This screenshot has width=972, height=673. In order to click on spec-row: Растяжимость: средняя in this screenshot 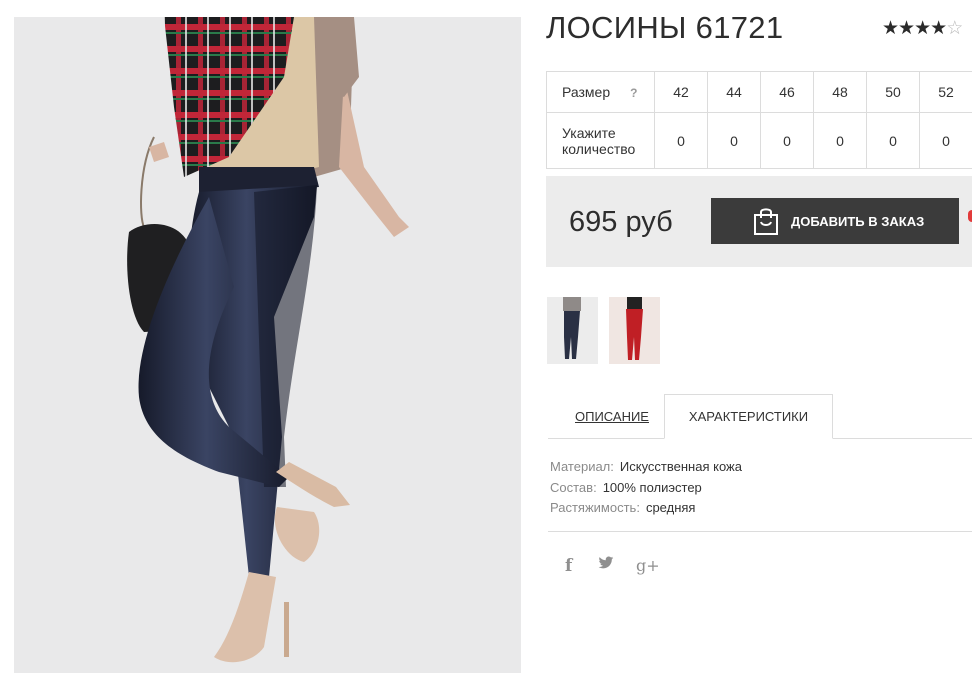, I will do `click(646, 508)`.